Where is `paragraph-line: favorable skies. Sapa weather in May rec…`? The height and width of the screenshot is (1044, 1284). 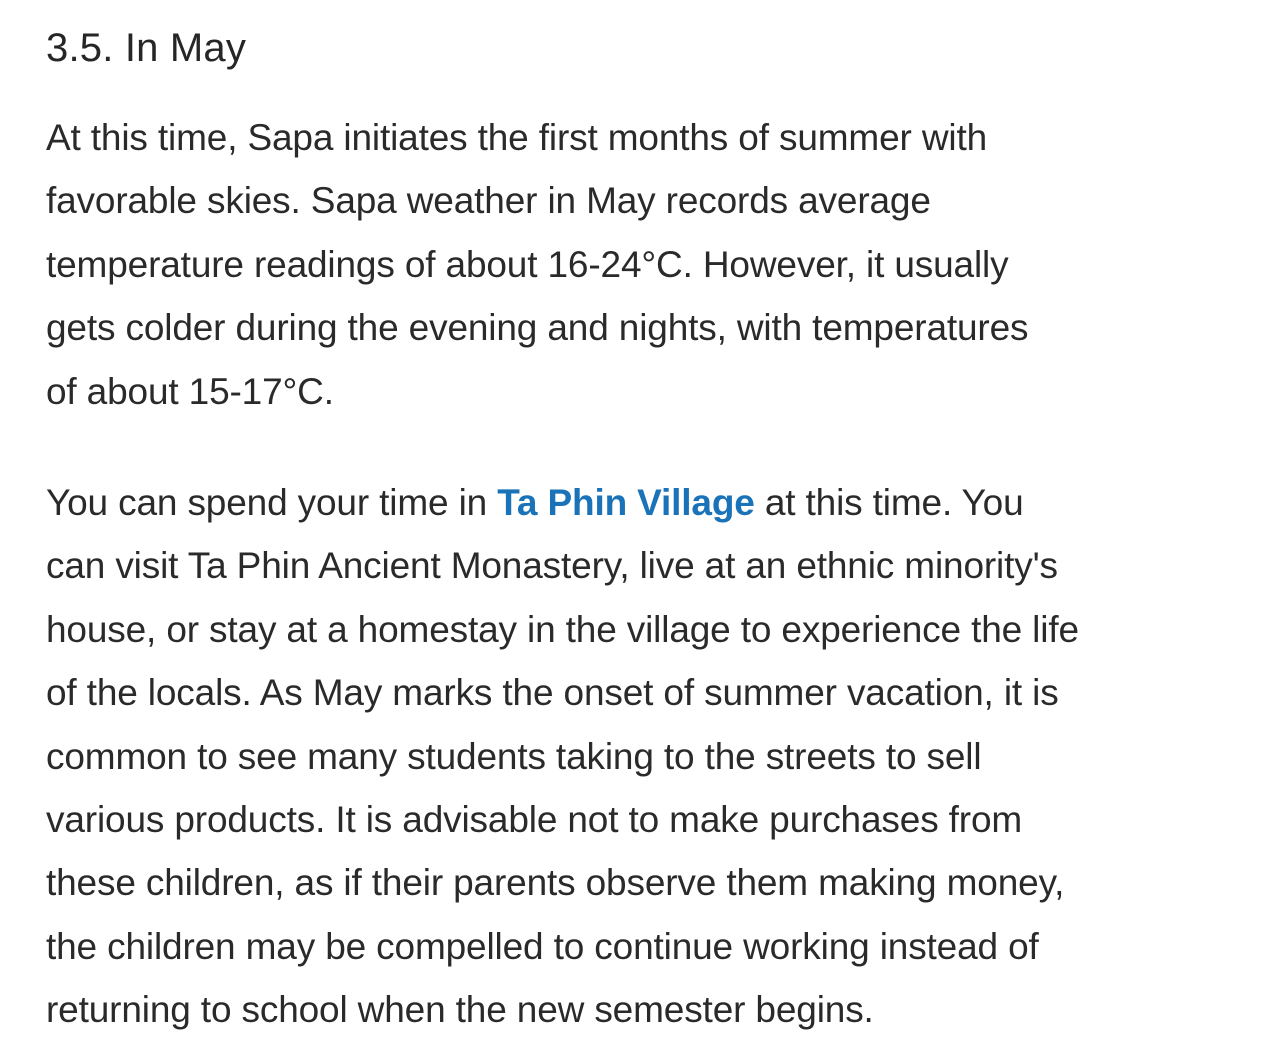
paragraph-line: favorable skies. Sapa weather in May rec… is located at coordinates (488, 201).